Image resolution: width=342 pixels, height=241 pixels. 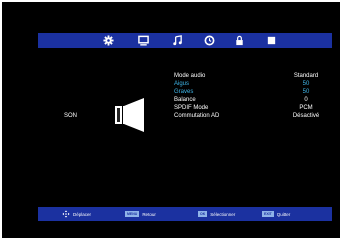 I want to click on exit-key: EXIT, so click(x=268, y=214).